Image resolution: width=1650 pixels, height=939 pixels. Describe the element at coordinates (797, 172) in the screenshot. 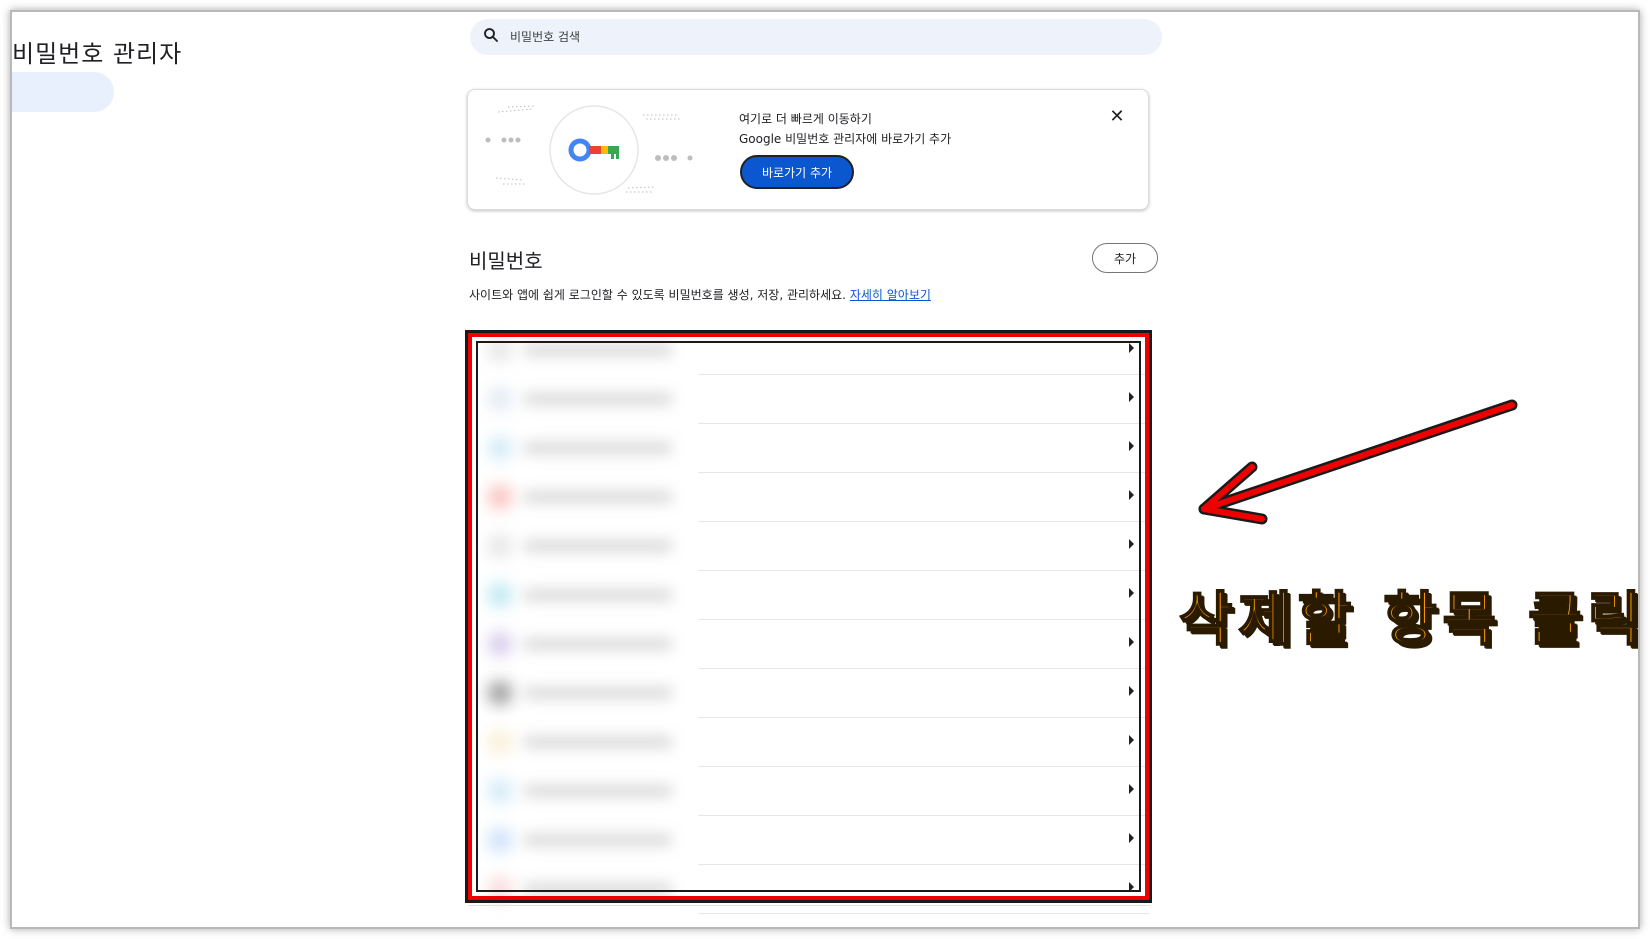

I see `add-shortcut-button: 바로가기 추가` at that location.